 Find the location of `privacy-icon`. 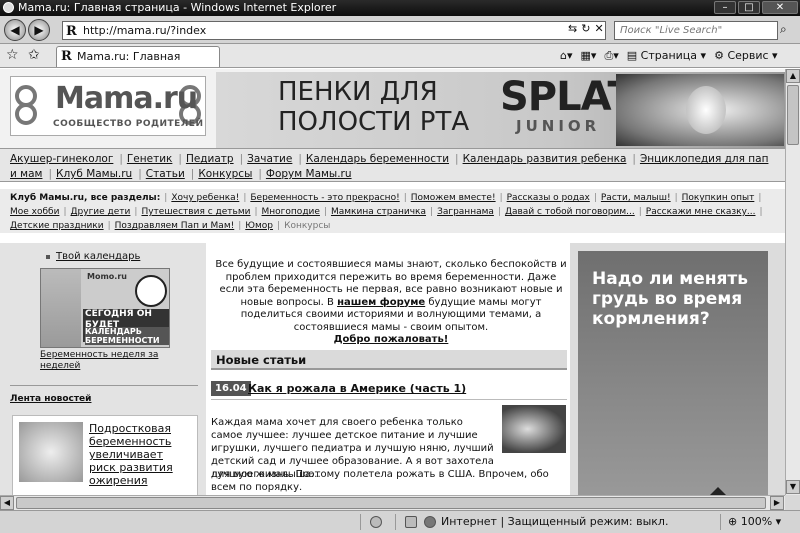

privacy-icon is located at coordinates (376, 522).